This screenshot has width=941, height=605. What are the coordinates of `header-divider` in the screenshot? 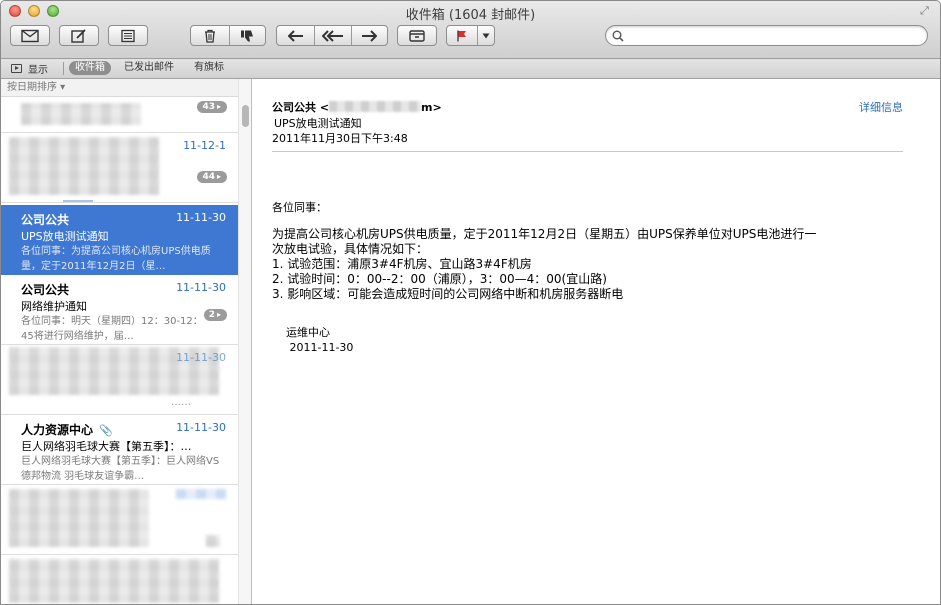 It's located at (587, 151).